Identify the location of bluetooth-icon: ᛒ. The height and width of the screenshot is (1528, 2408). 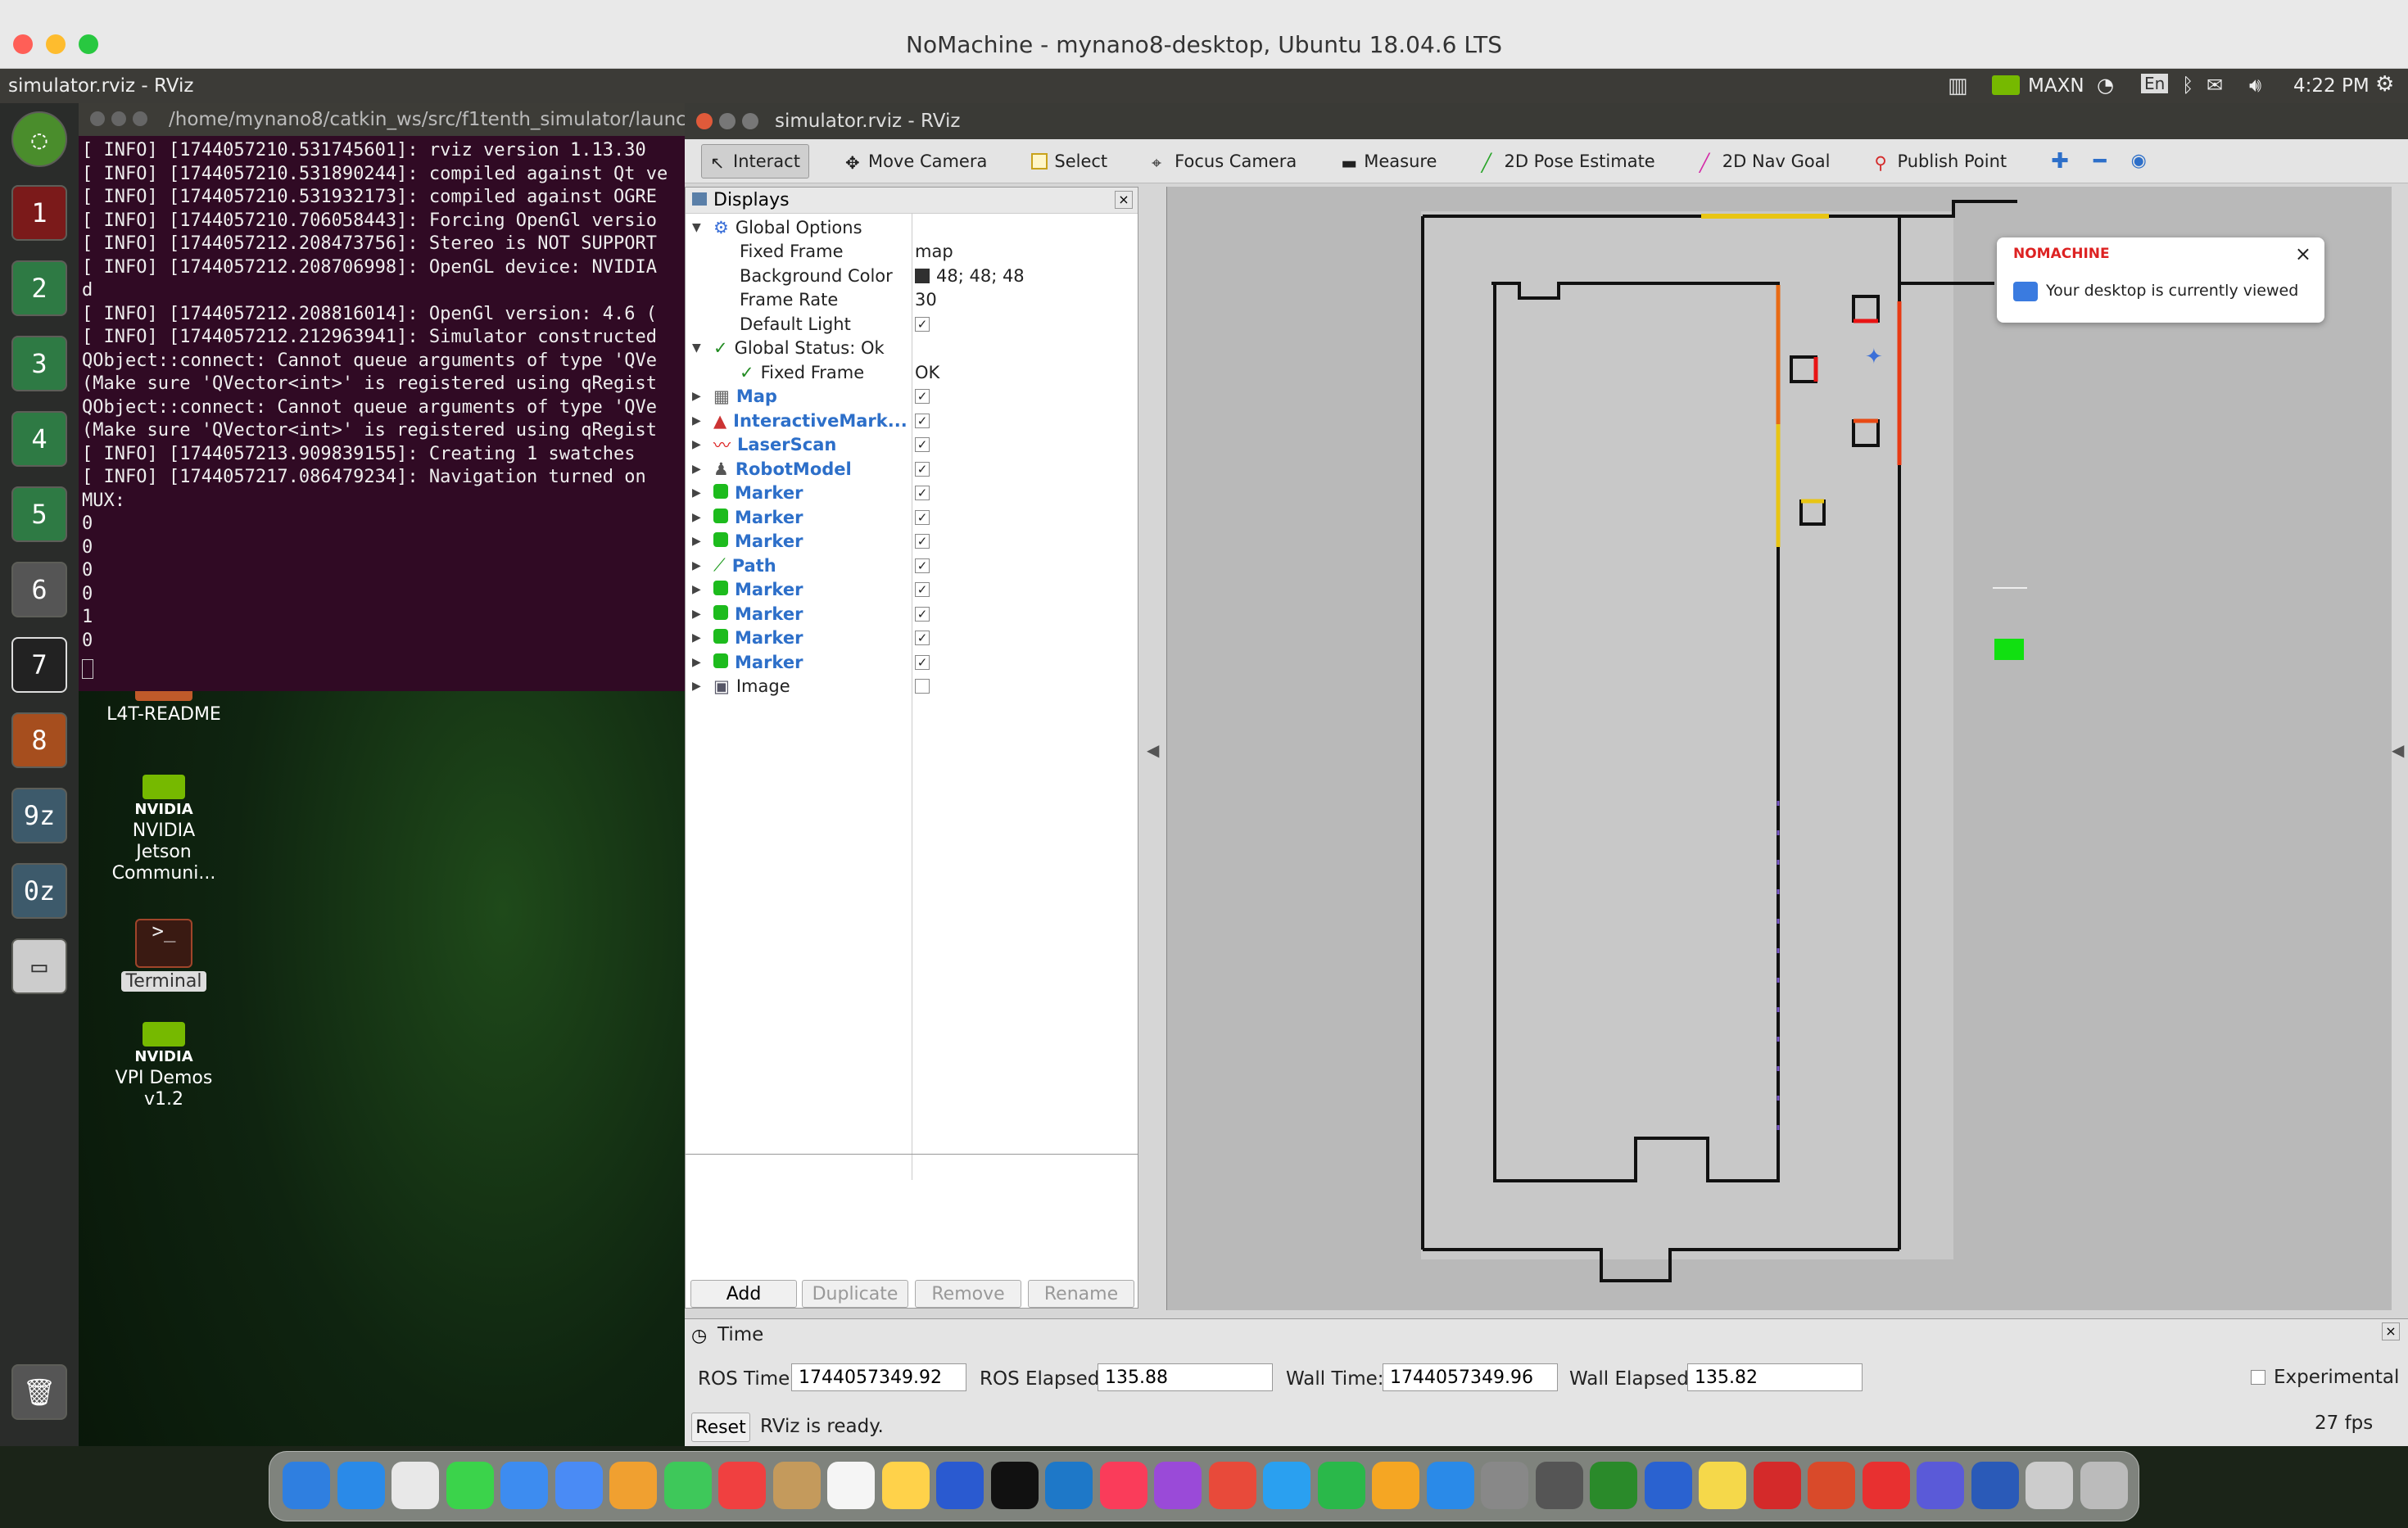
(2187, 85).